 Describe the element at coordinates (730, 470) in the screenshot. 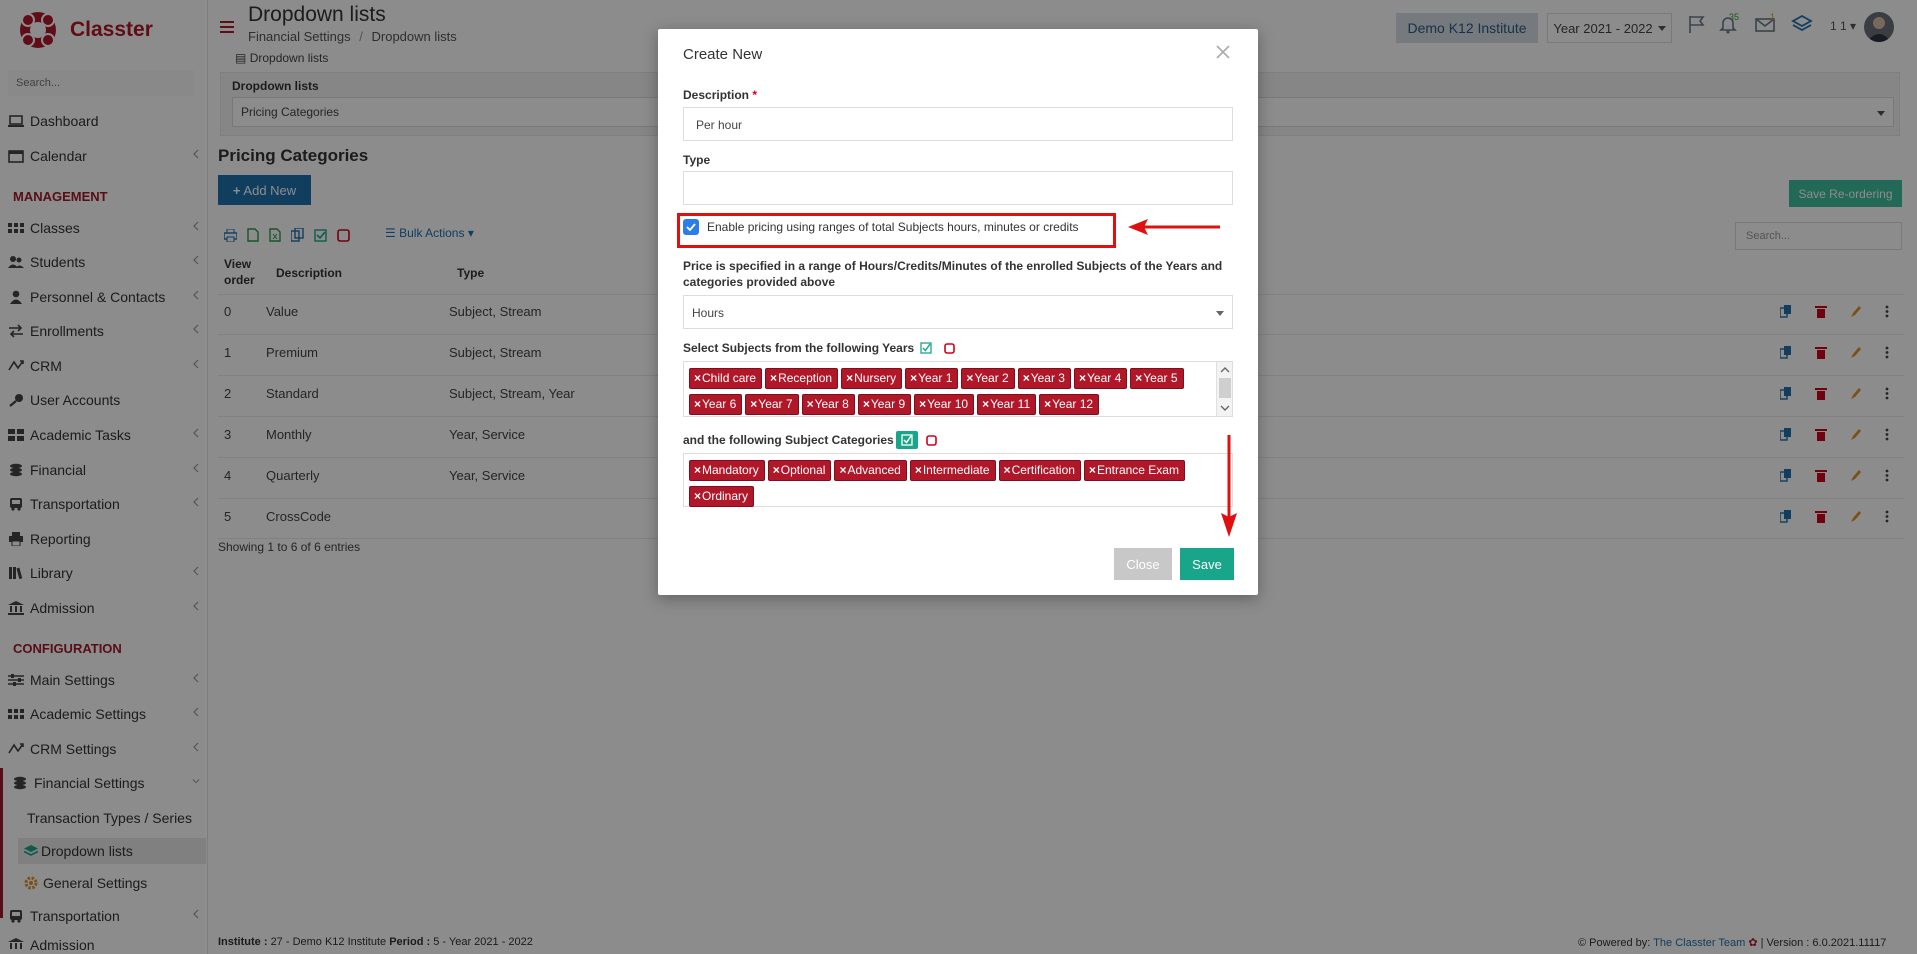

I see `category-tag-label: Mandatory` at that location.